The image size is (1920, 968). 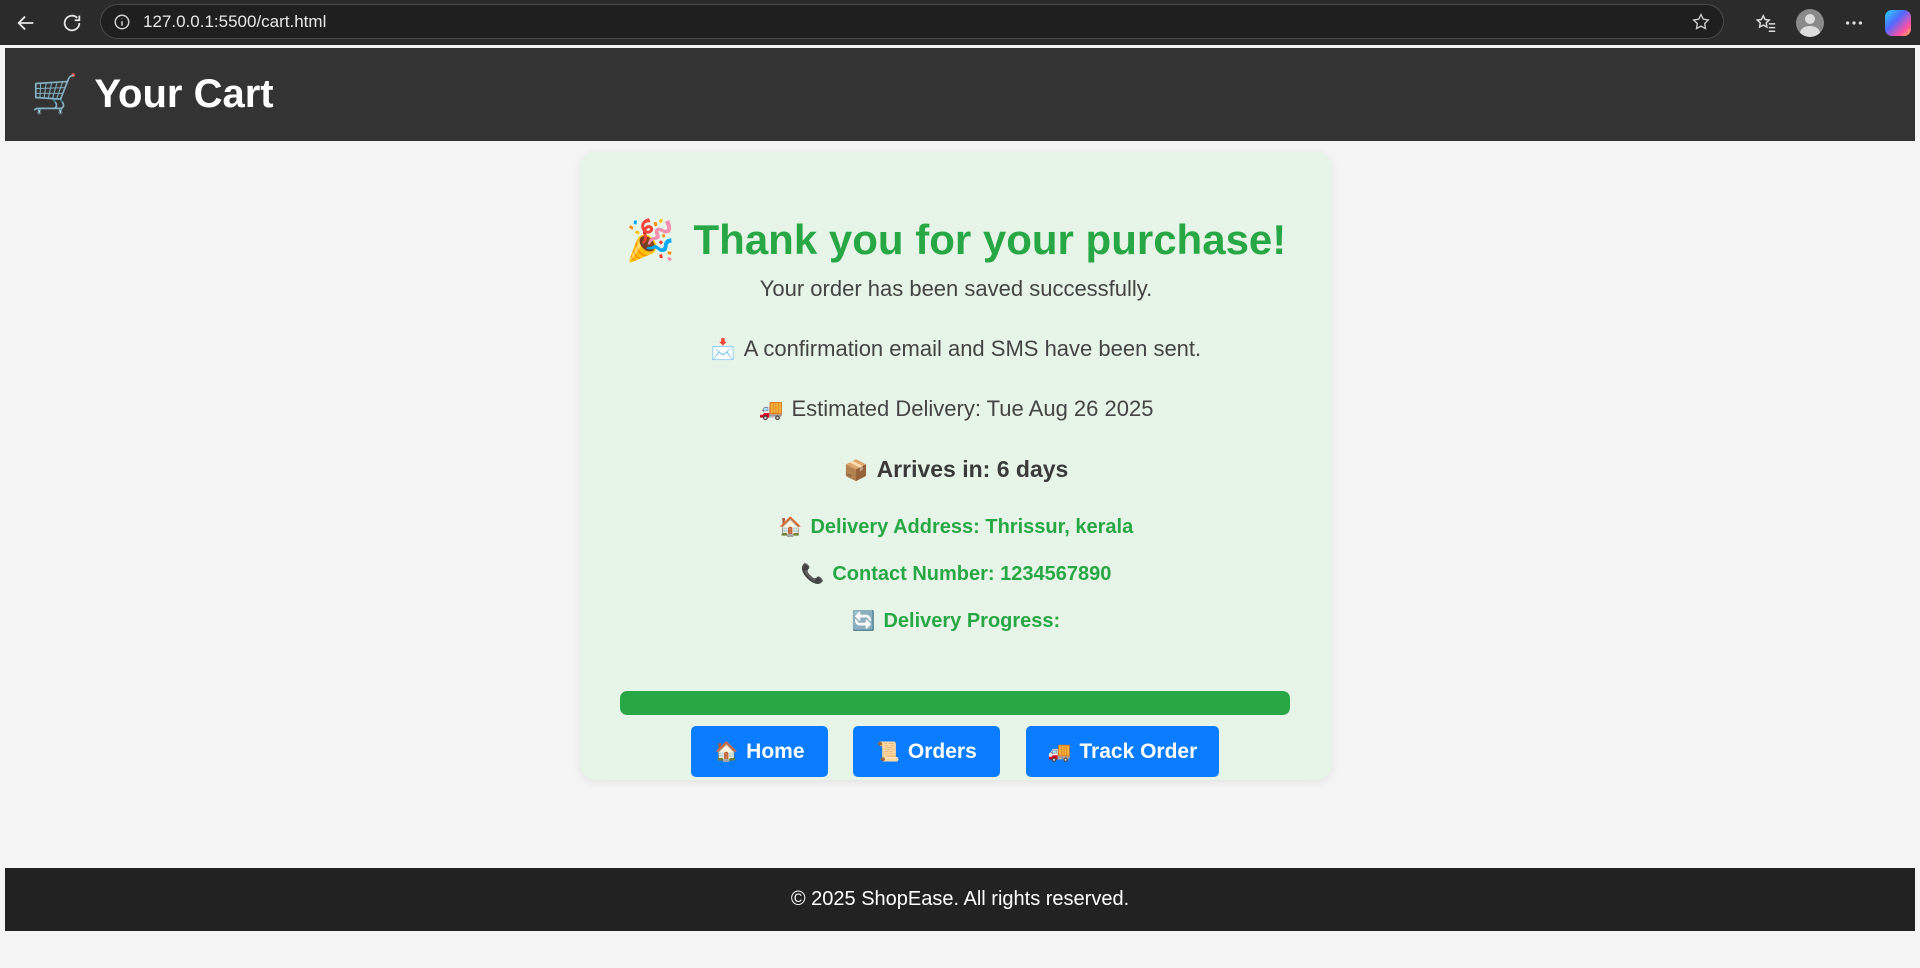 I want to click on delivery-progress-label: 🔄 Delivery Progress:, so click(x=956, y=621).